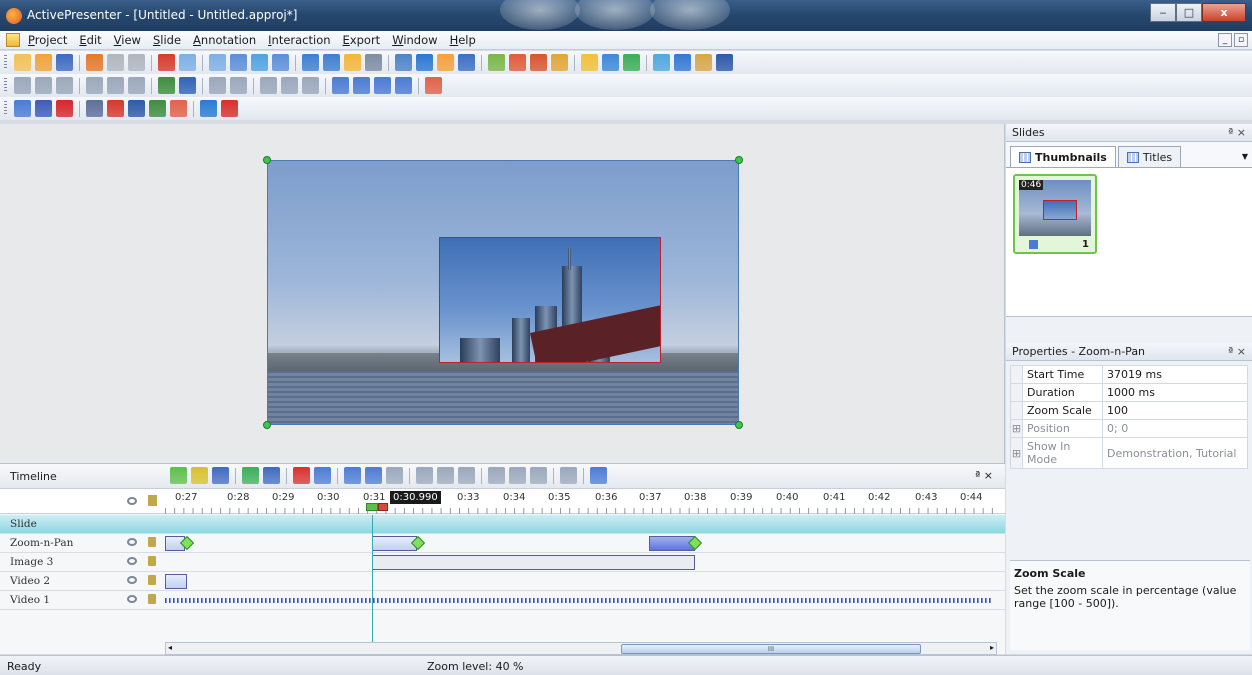 The height and width of the screenshot is (675, 1252). Describe the element at coordinates (1129, 374) in the screenshot. I see `property-row: Start Time 37019 ms` at that location.